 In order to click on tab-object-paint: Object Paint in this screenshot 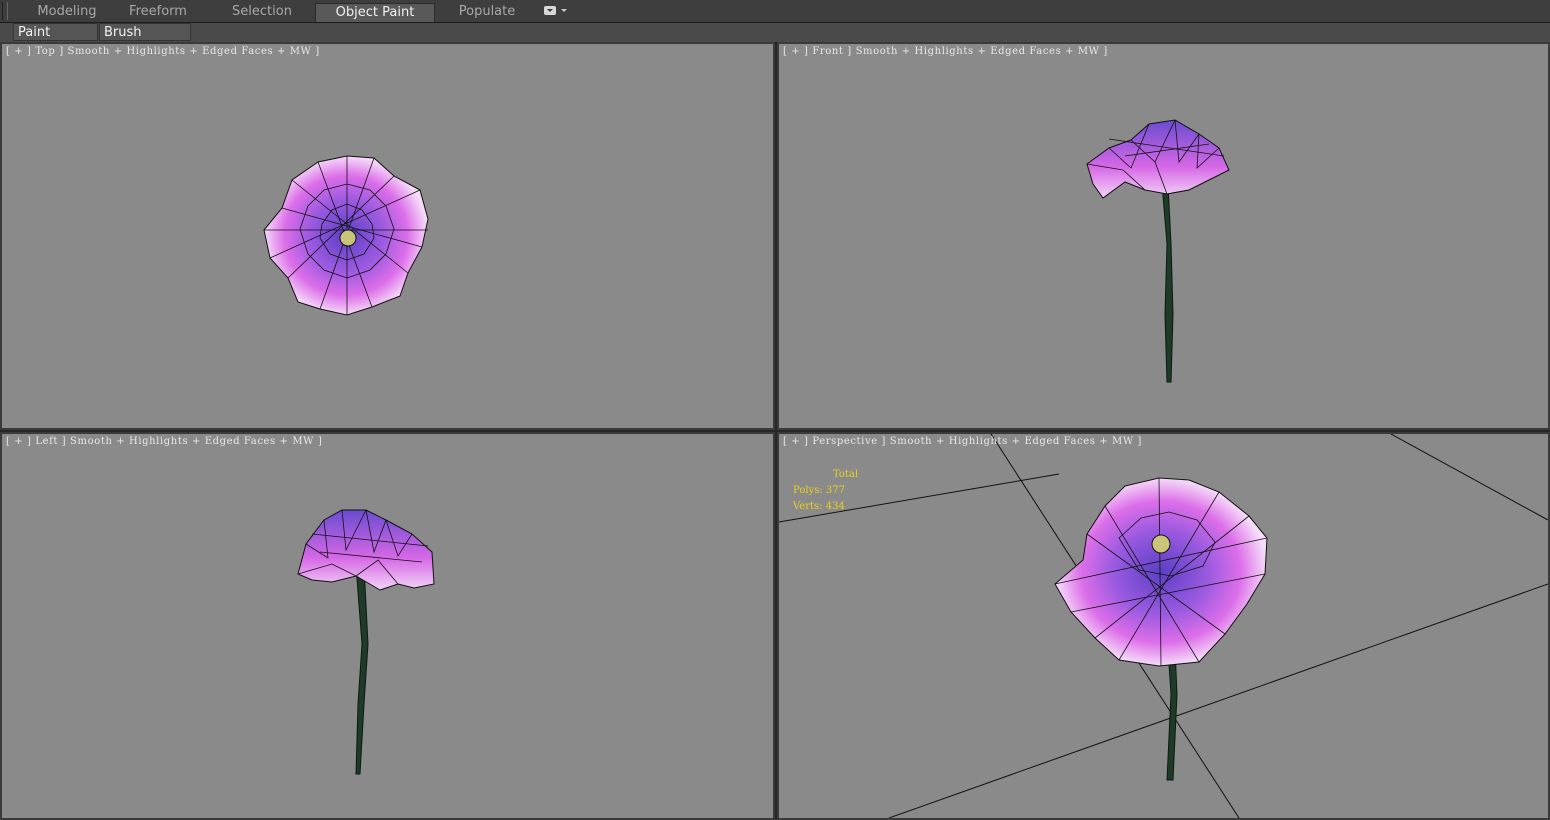, I will do `click(375, 12)`.